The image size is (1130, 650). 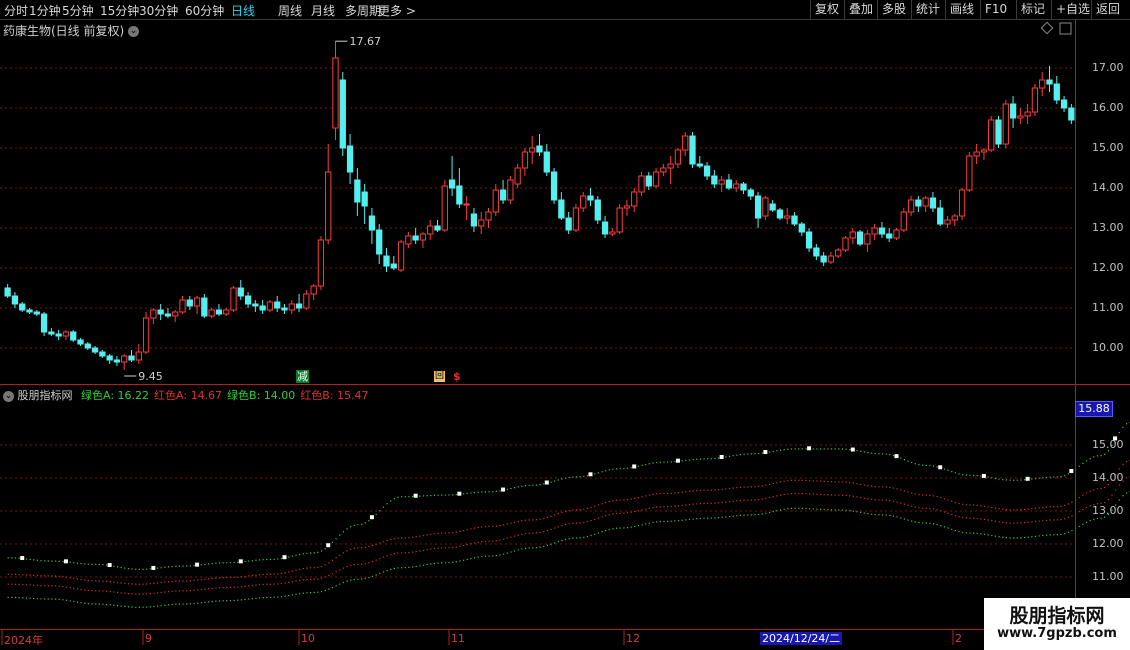 What do you see at coordinates (323, 10) in the screenshot?
I see `period-tab: 月线` at bounding box center [323, 10].